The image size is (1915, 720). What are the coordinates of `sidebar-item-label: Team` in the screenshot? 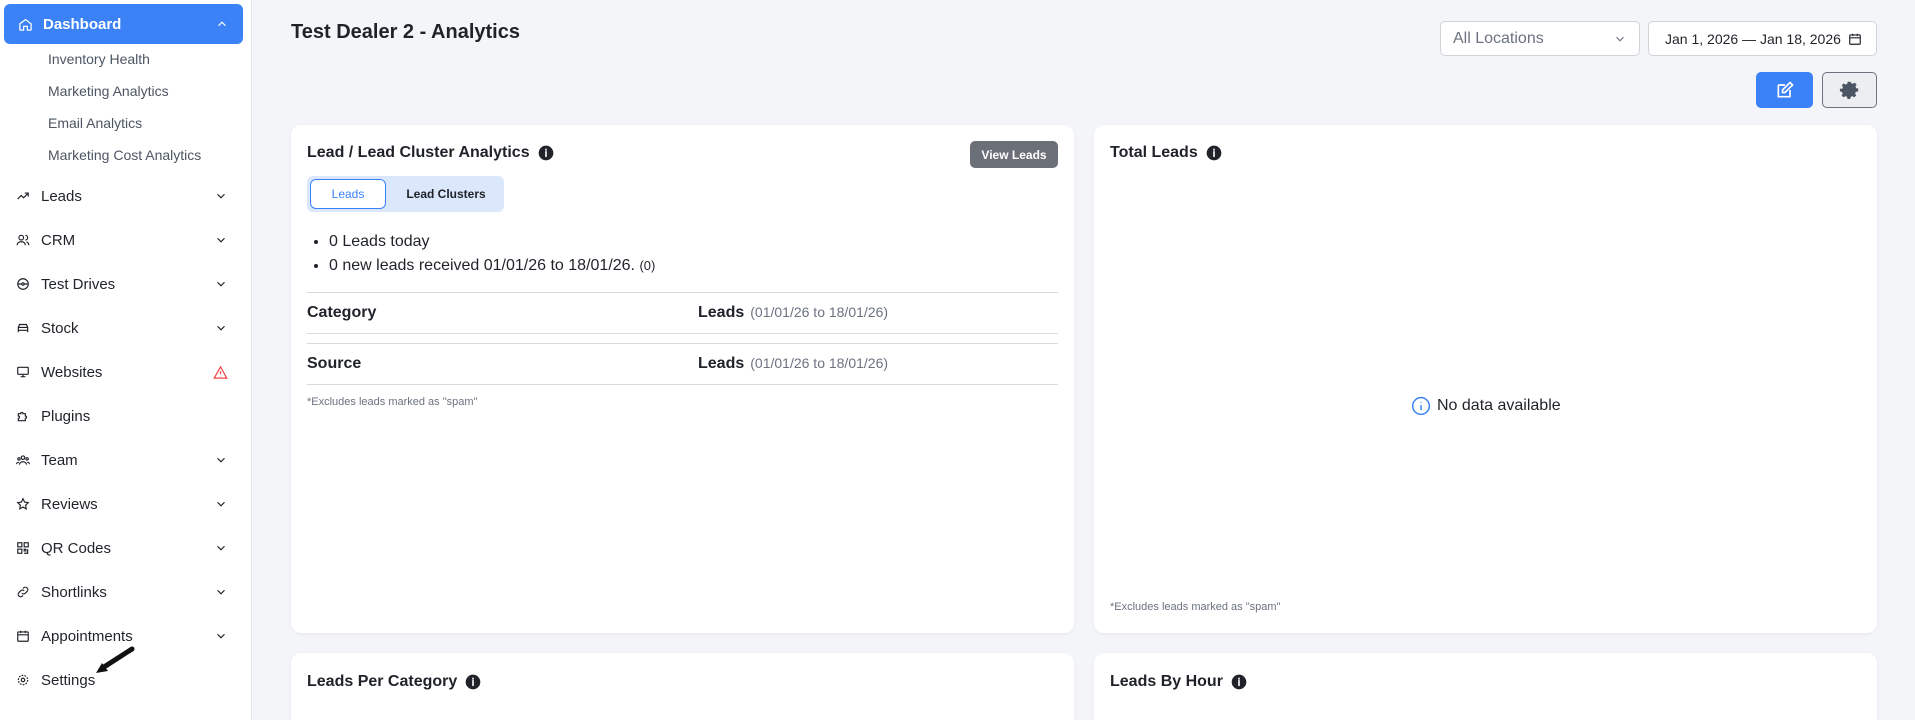 It's located at (59, 460).